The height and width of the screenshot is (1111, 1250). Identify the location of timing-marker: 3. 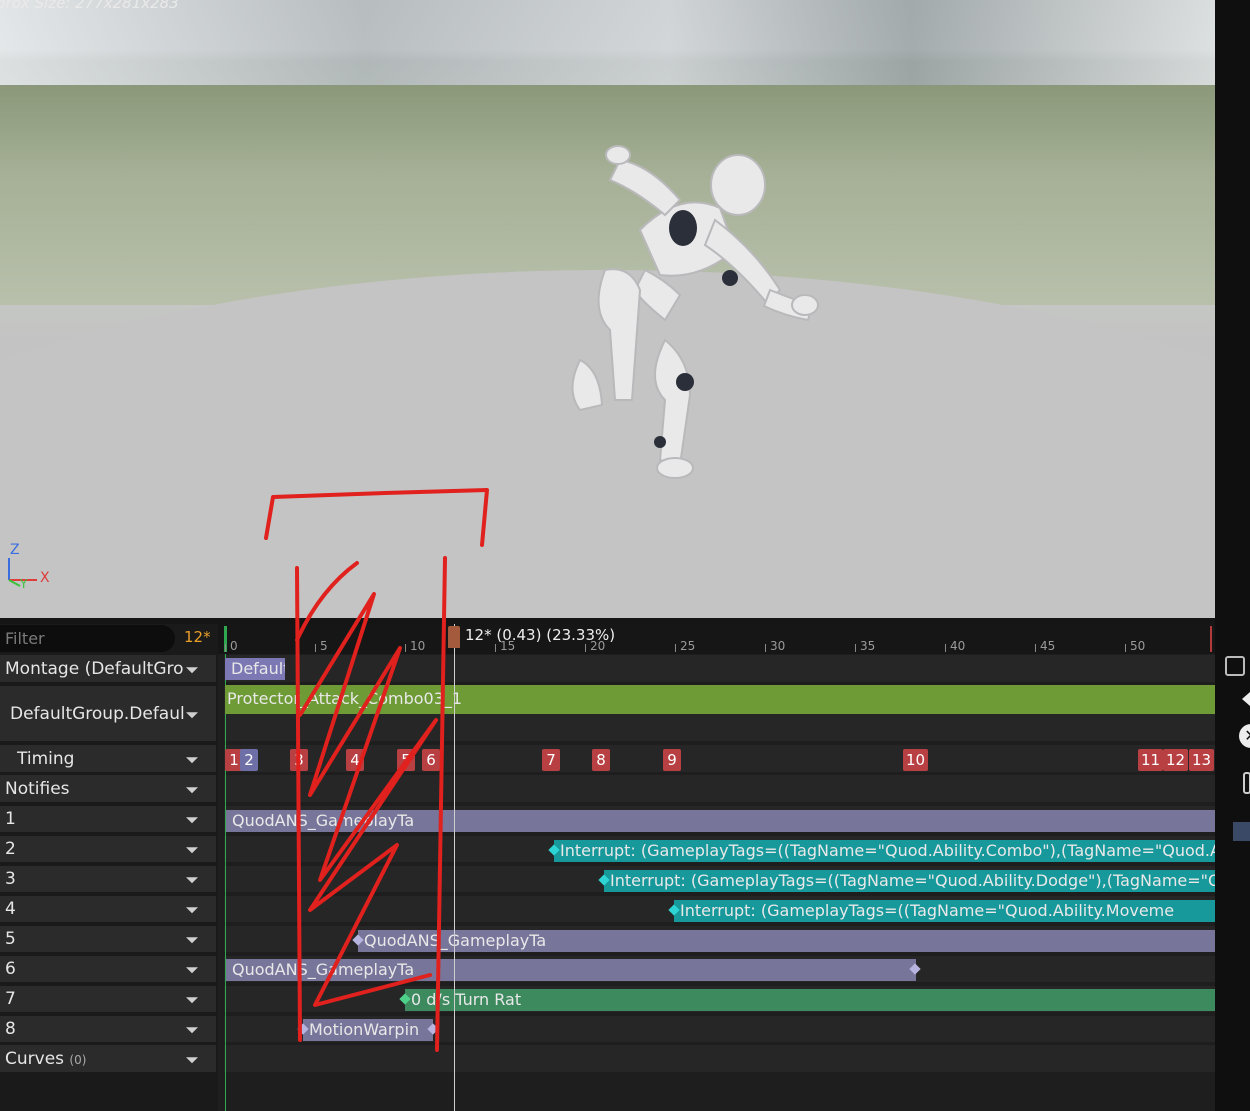
(299, 760).